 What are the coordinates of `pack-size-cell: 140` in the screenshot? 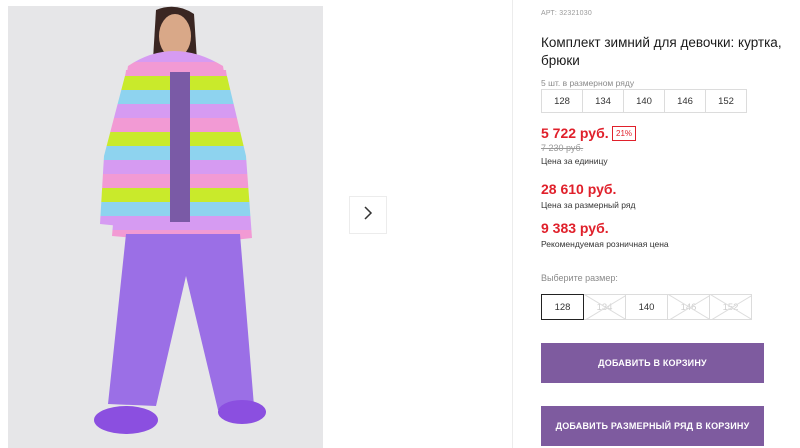 It's located at (644, 101).